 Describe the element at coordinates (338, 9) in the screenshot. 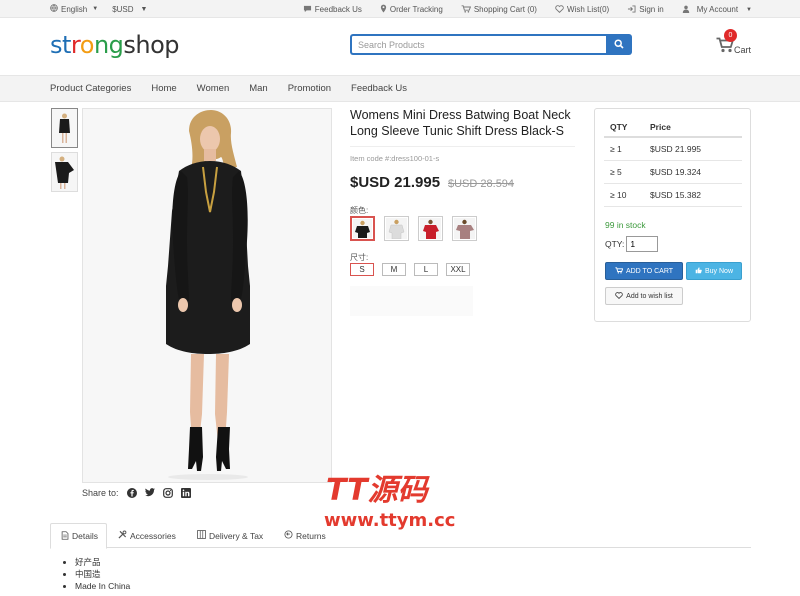

I see `feedback-link-label: Feedback Us` at that location.